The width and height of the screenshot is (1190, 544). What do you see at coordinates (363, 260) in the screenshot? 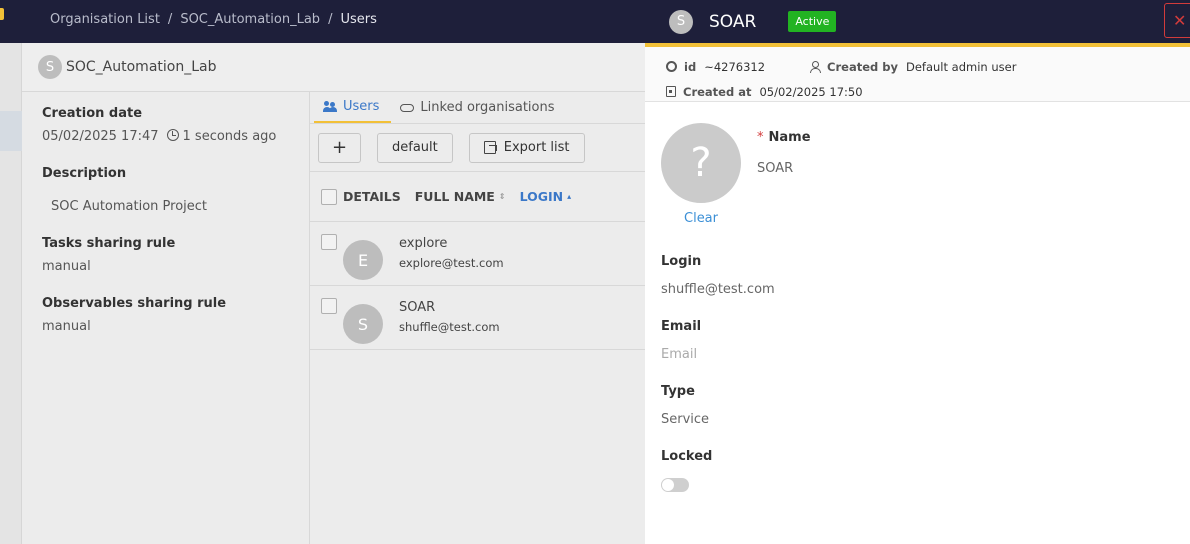
I see `avatar: E` at bounding box center [363, 260].